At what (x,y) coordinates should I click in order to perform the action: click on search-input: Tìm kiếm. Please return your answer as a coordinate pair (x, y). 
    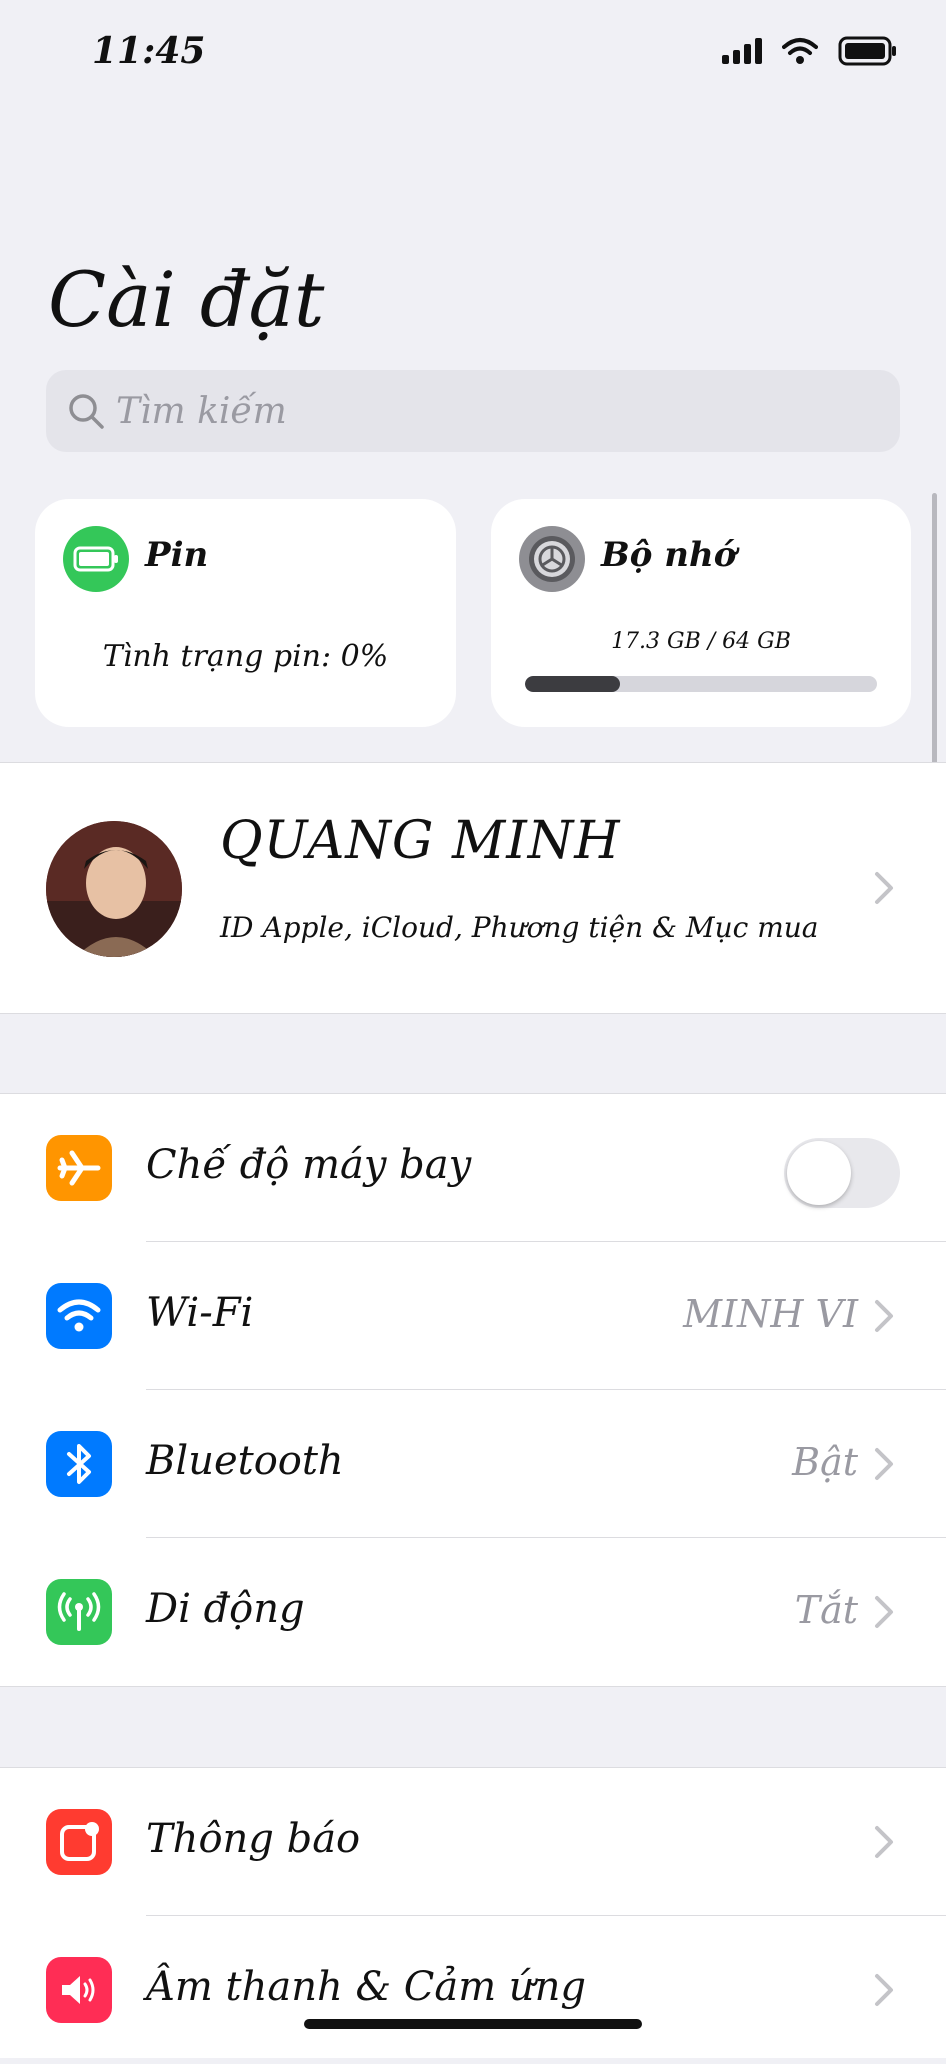
    Looking at the image, I should click on (473, 411).